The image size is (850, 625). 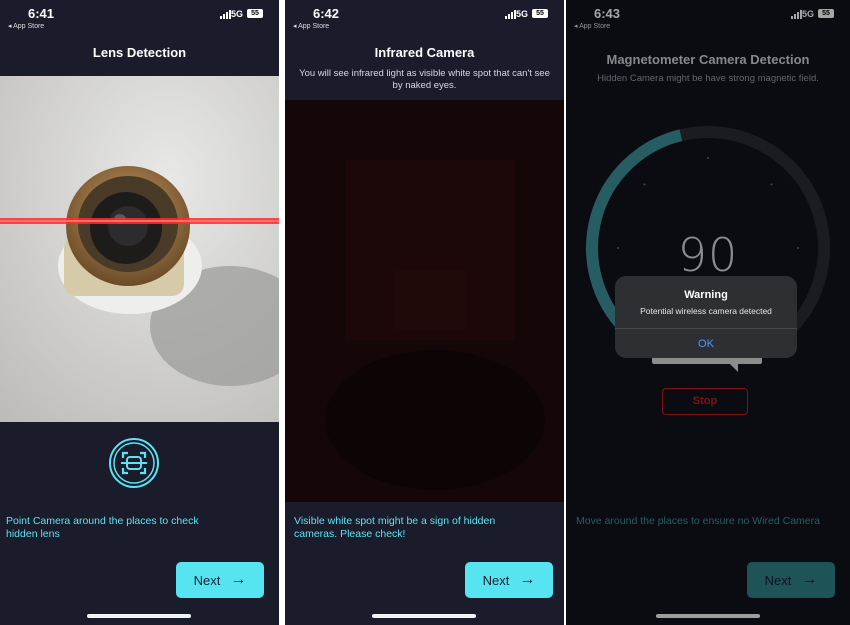 What do you see at coordinates (139, 17) in the screenshot?
I see `status-bar: 6:41 ◂ App Store 5G 55` at bounding box center [139, 17].